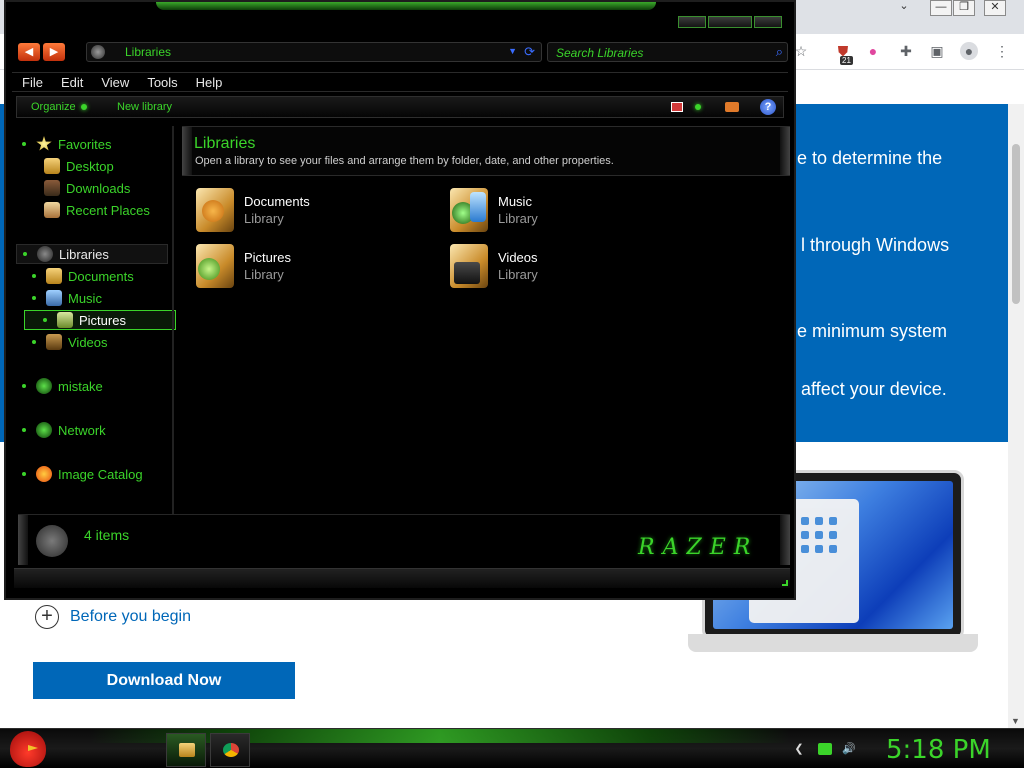 The width and height of the screenshot is (1024, 768). What do you see at coordinates (67, 298) in the screenshot?
I see `nav-item-music: Music` at bounding box center [67, 298].